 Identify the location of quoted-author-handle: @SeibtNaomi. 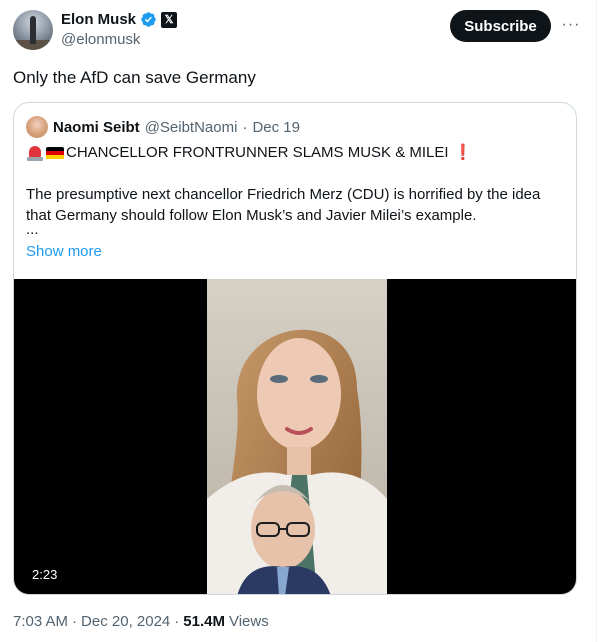
(191, 127).